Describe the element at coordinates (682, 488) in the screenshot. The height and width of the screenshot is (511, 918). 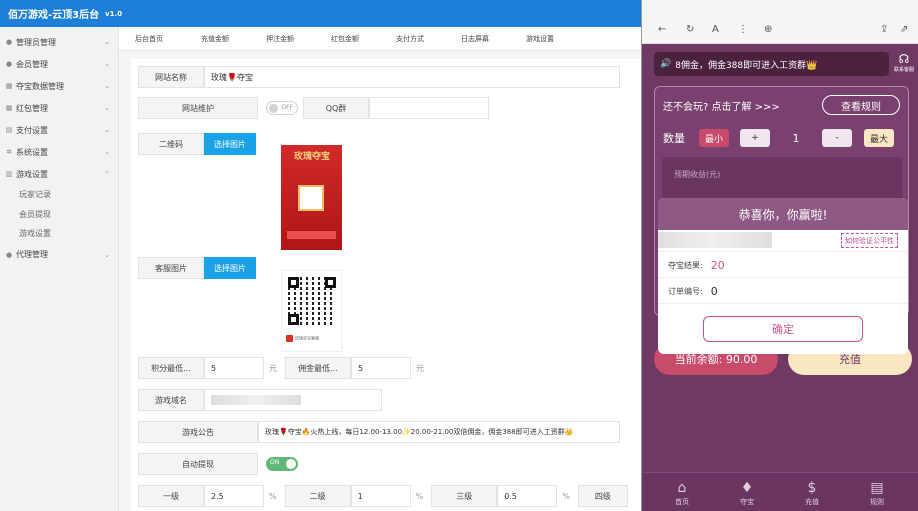
I see `home-icon: ⌂` at that location.